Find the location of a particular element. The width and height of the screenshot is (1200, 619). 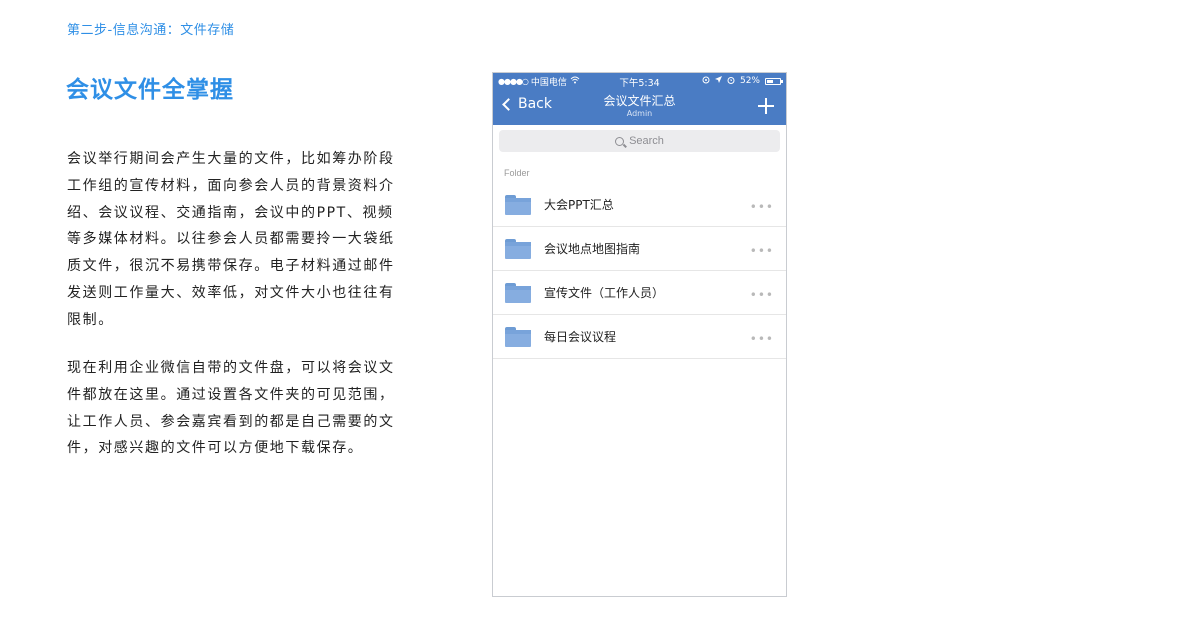

search-placeholder: Search is located at coordinates (646, 141).